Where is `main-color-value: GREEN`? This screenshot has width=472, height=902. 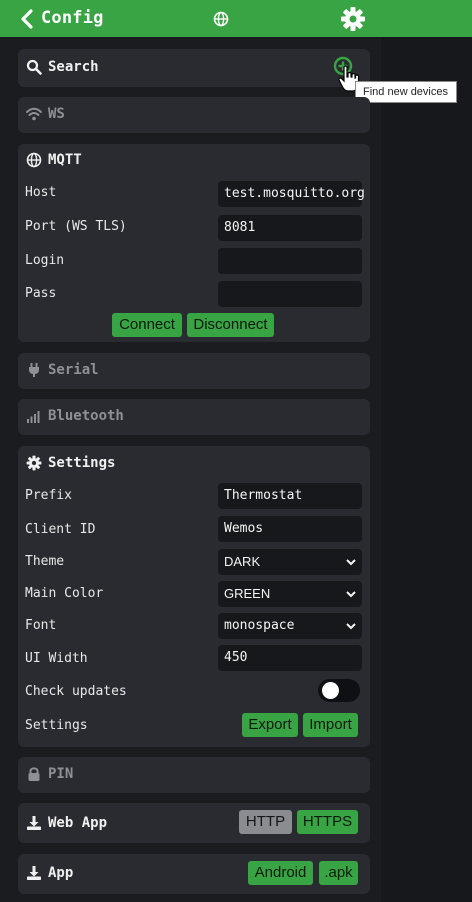
main-color-value: GREEN is located at coordinates (247, 593).